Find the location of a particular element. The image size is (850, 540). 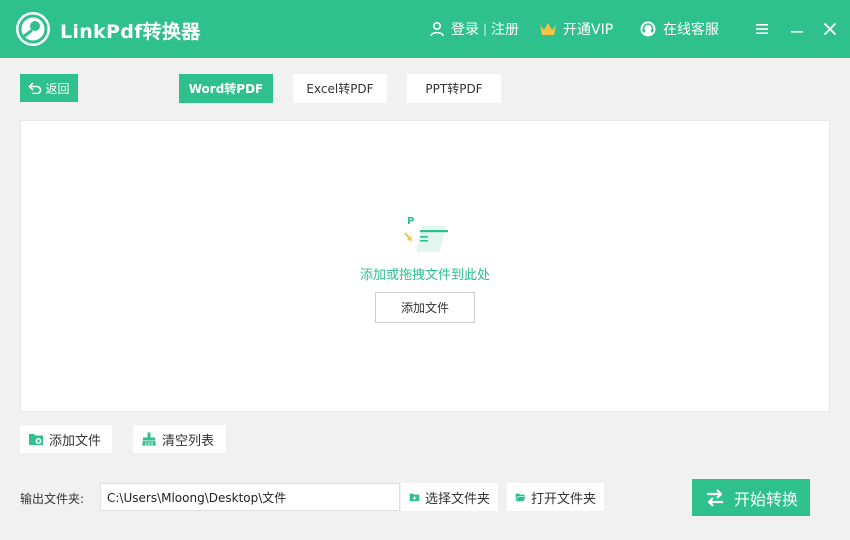

app-logo-icon is located at coordinates (33, 29).